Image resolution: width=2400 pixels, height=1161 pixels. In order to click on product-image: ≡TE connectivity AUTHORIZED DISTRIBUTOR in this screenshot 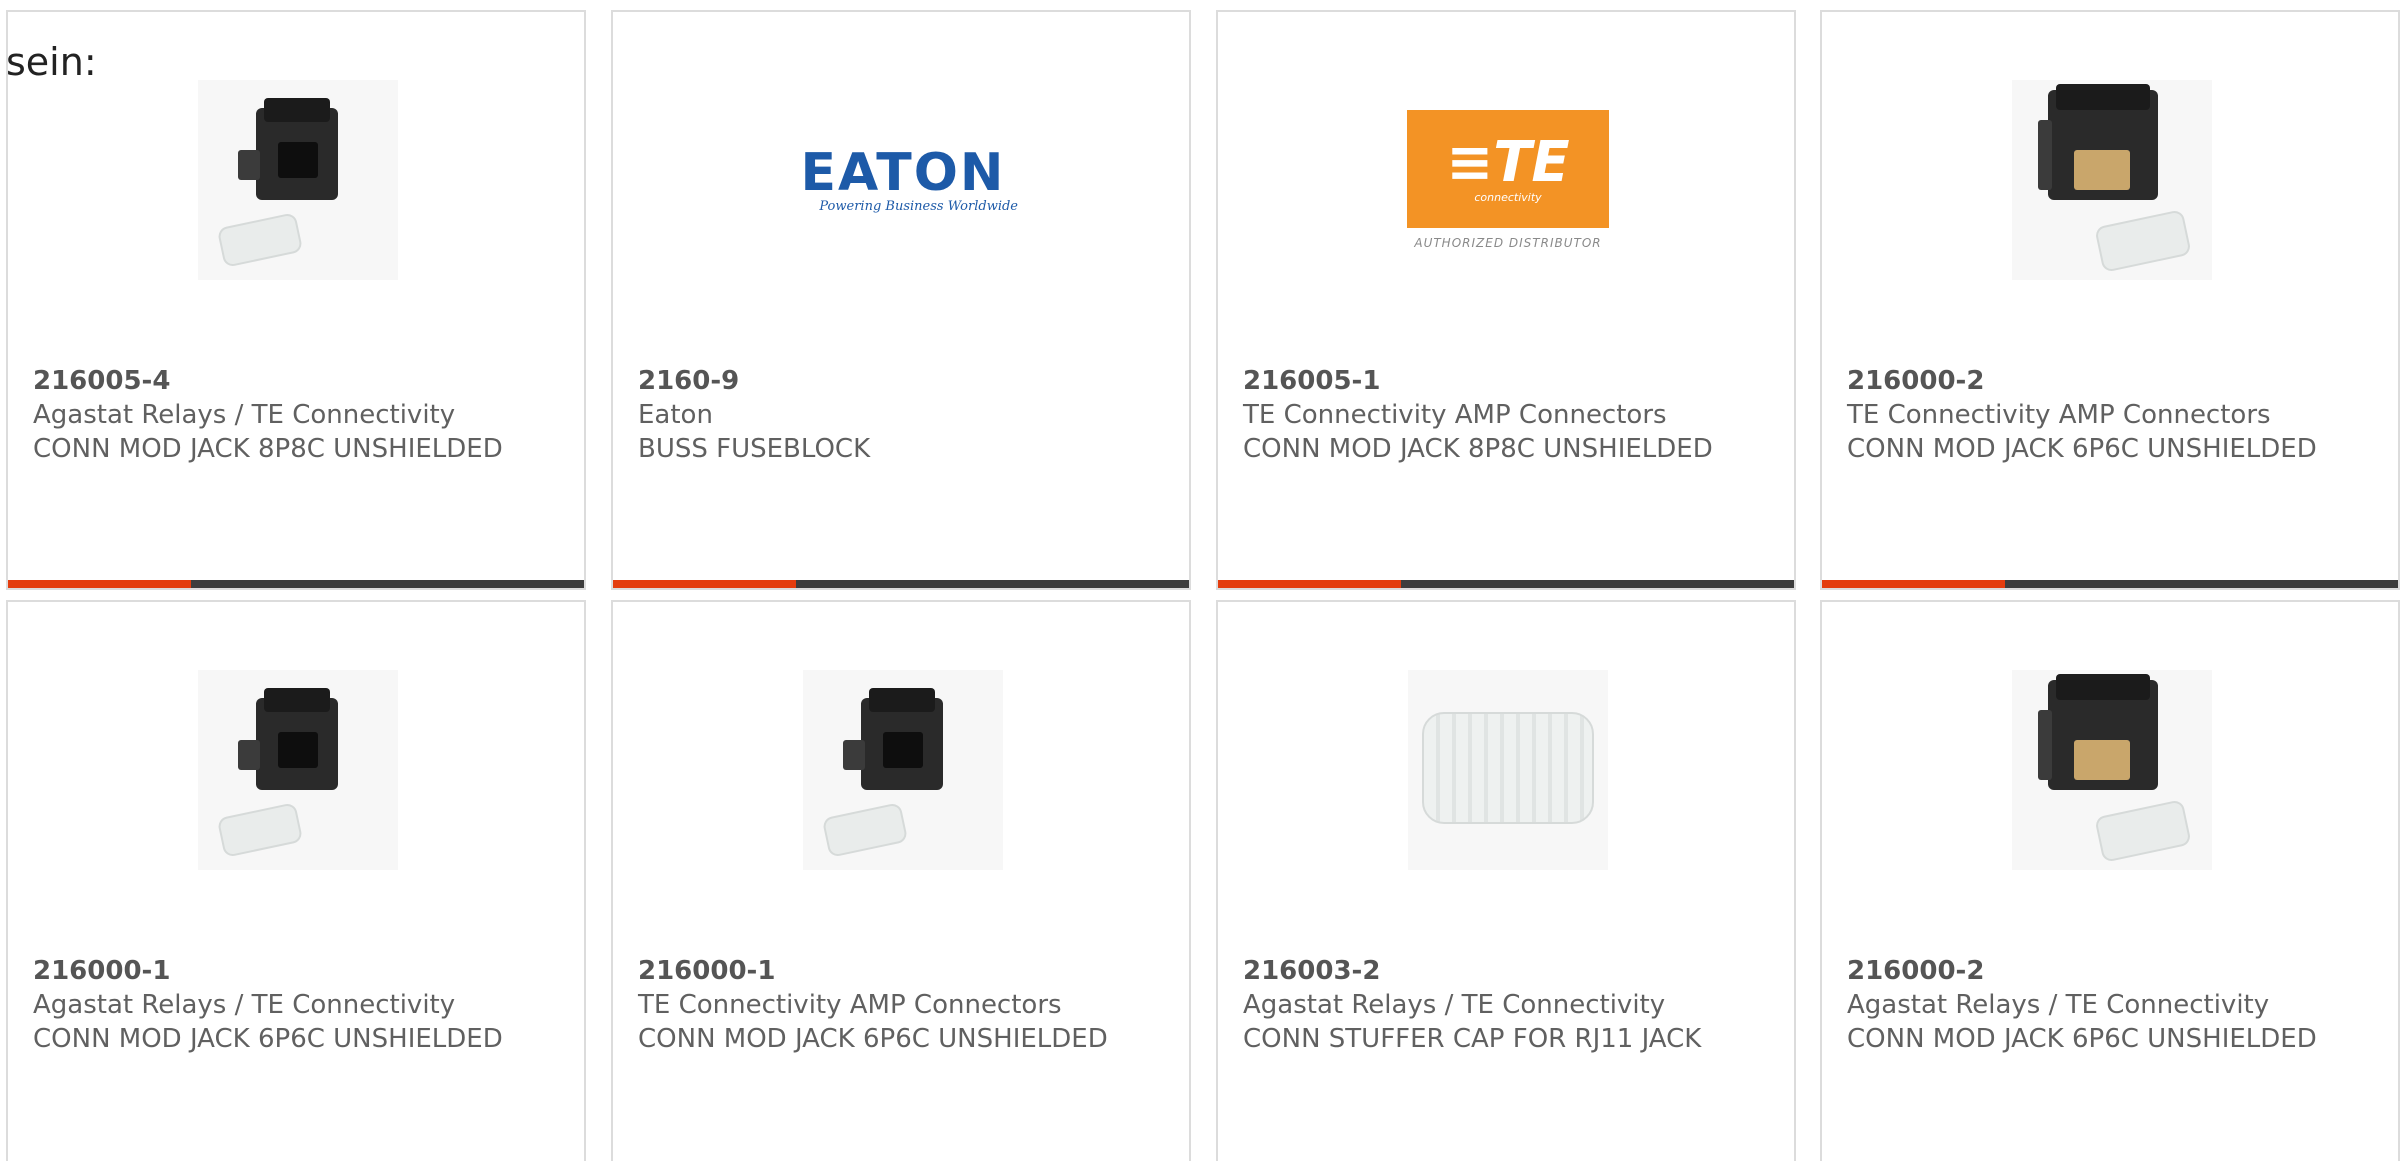, I will do `click(1508, 180)`.